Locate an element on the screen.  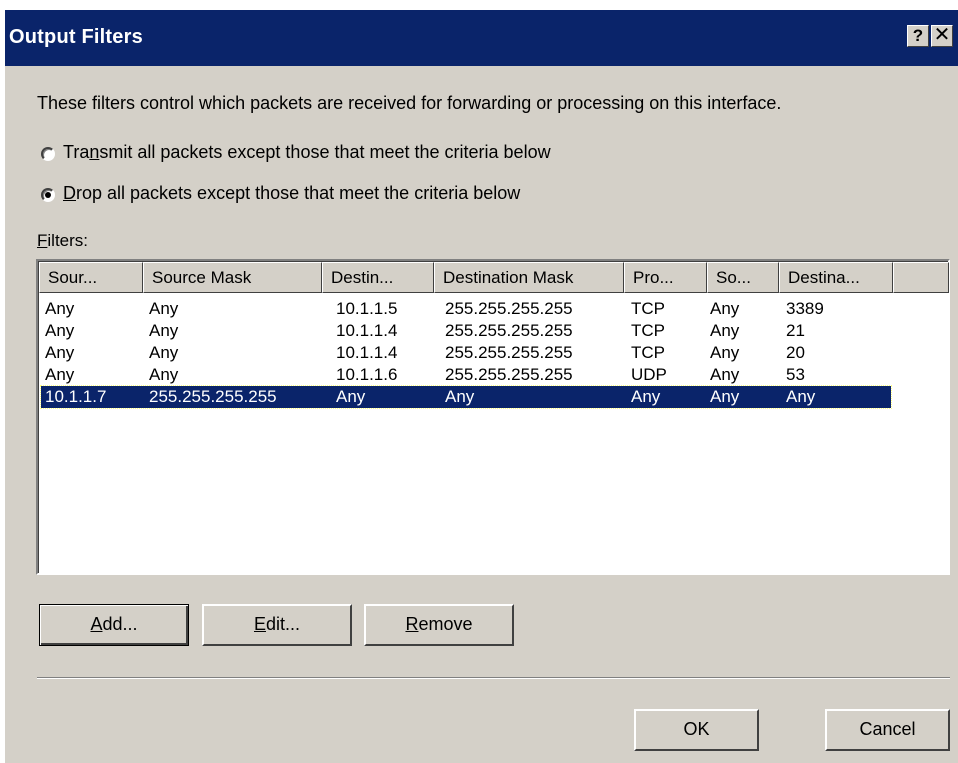
table-row: Any Any 10.1.1.4 255.255.255.255 TCP Any 20 is located at coordinates (466, 353).